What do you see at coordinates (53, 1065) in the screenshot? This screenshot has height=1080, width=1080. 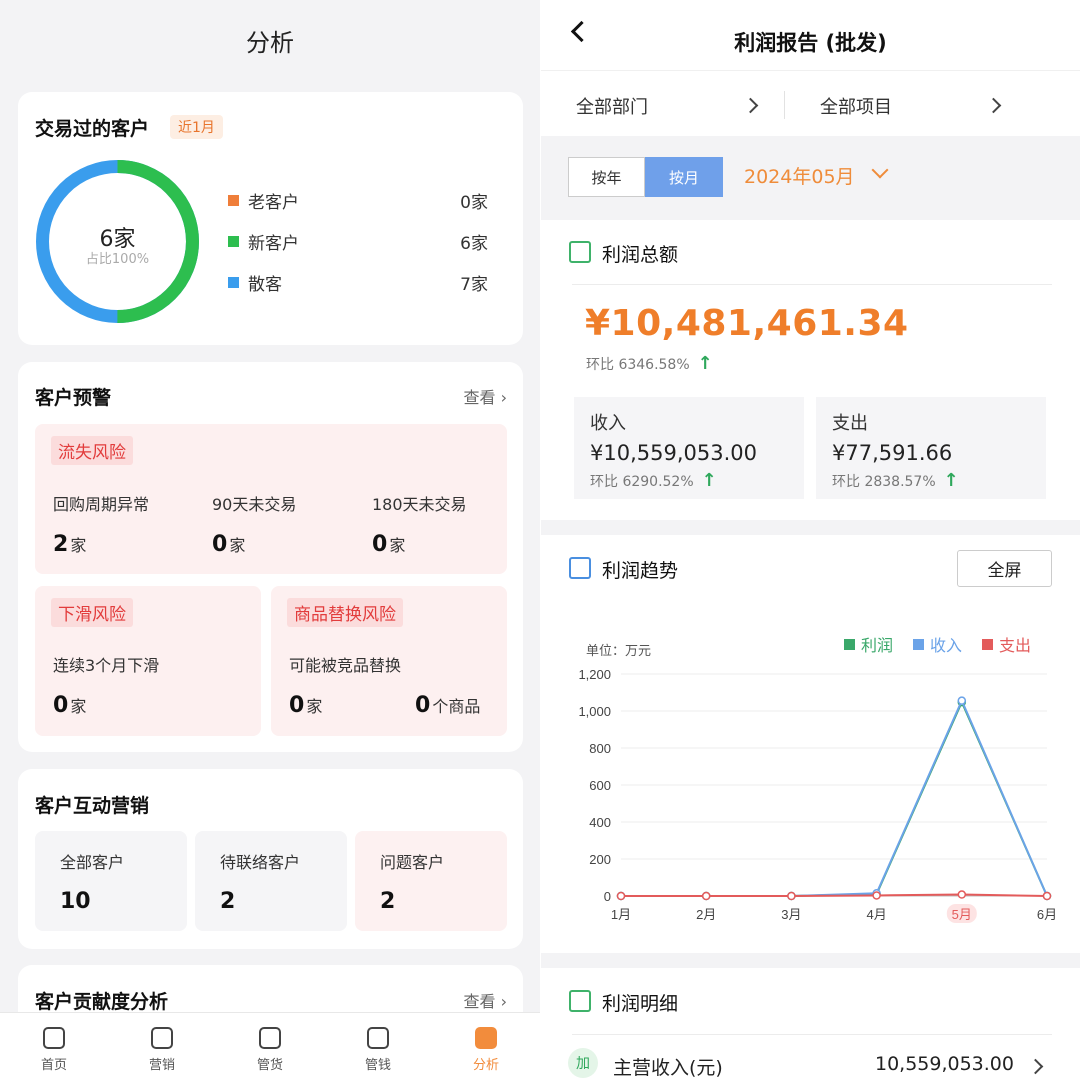 I see `nav-label: 首页` at bounding box center [53, 1065].